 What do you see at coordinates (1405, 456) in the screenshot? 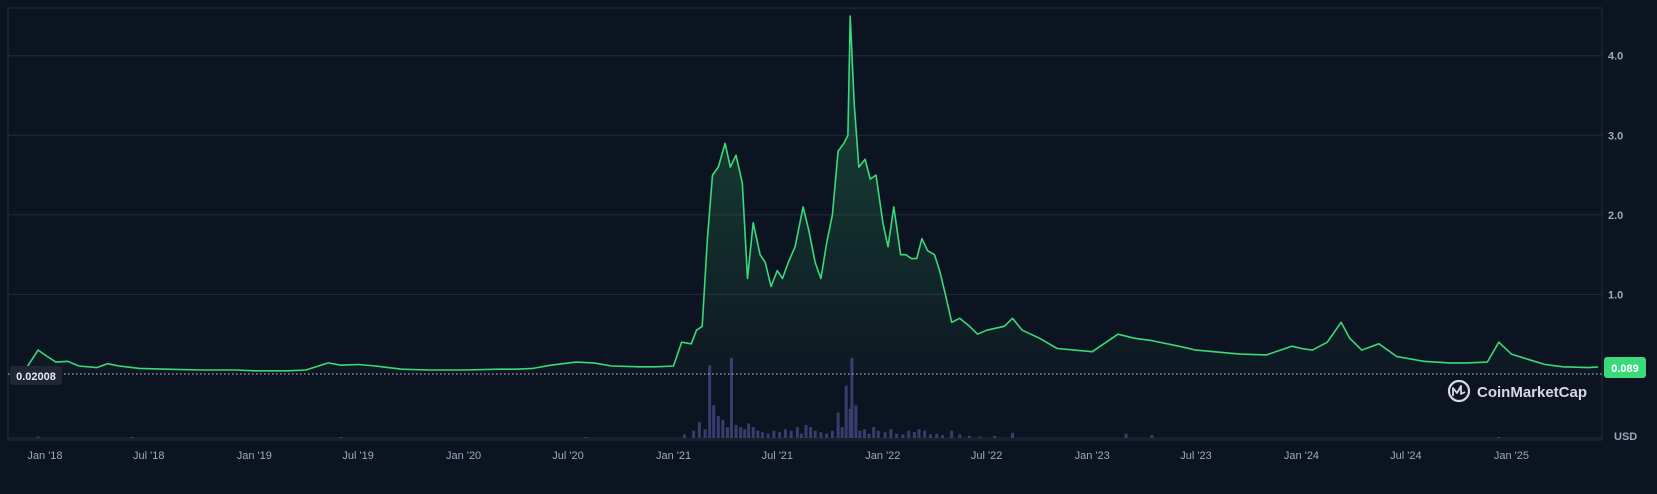
I see `x-tick-label: Jul '24` at bounding box center [1405, 456].